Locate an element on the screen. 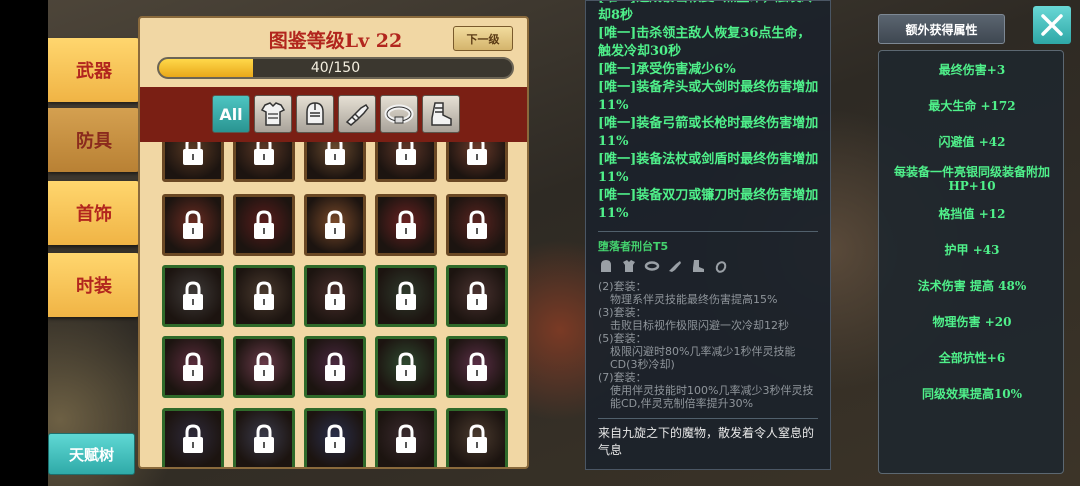 This screenshot has width=1080, height=486. set-piece-icons is located at coordinates (708, 266).